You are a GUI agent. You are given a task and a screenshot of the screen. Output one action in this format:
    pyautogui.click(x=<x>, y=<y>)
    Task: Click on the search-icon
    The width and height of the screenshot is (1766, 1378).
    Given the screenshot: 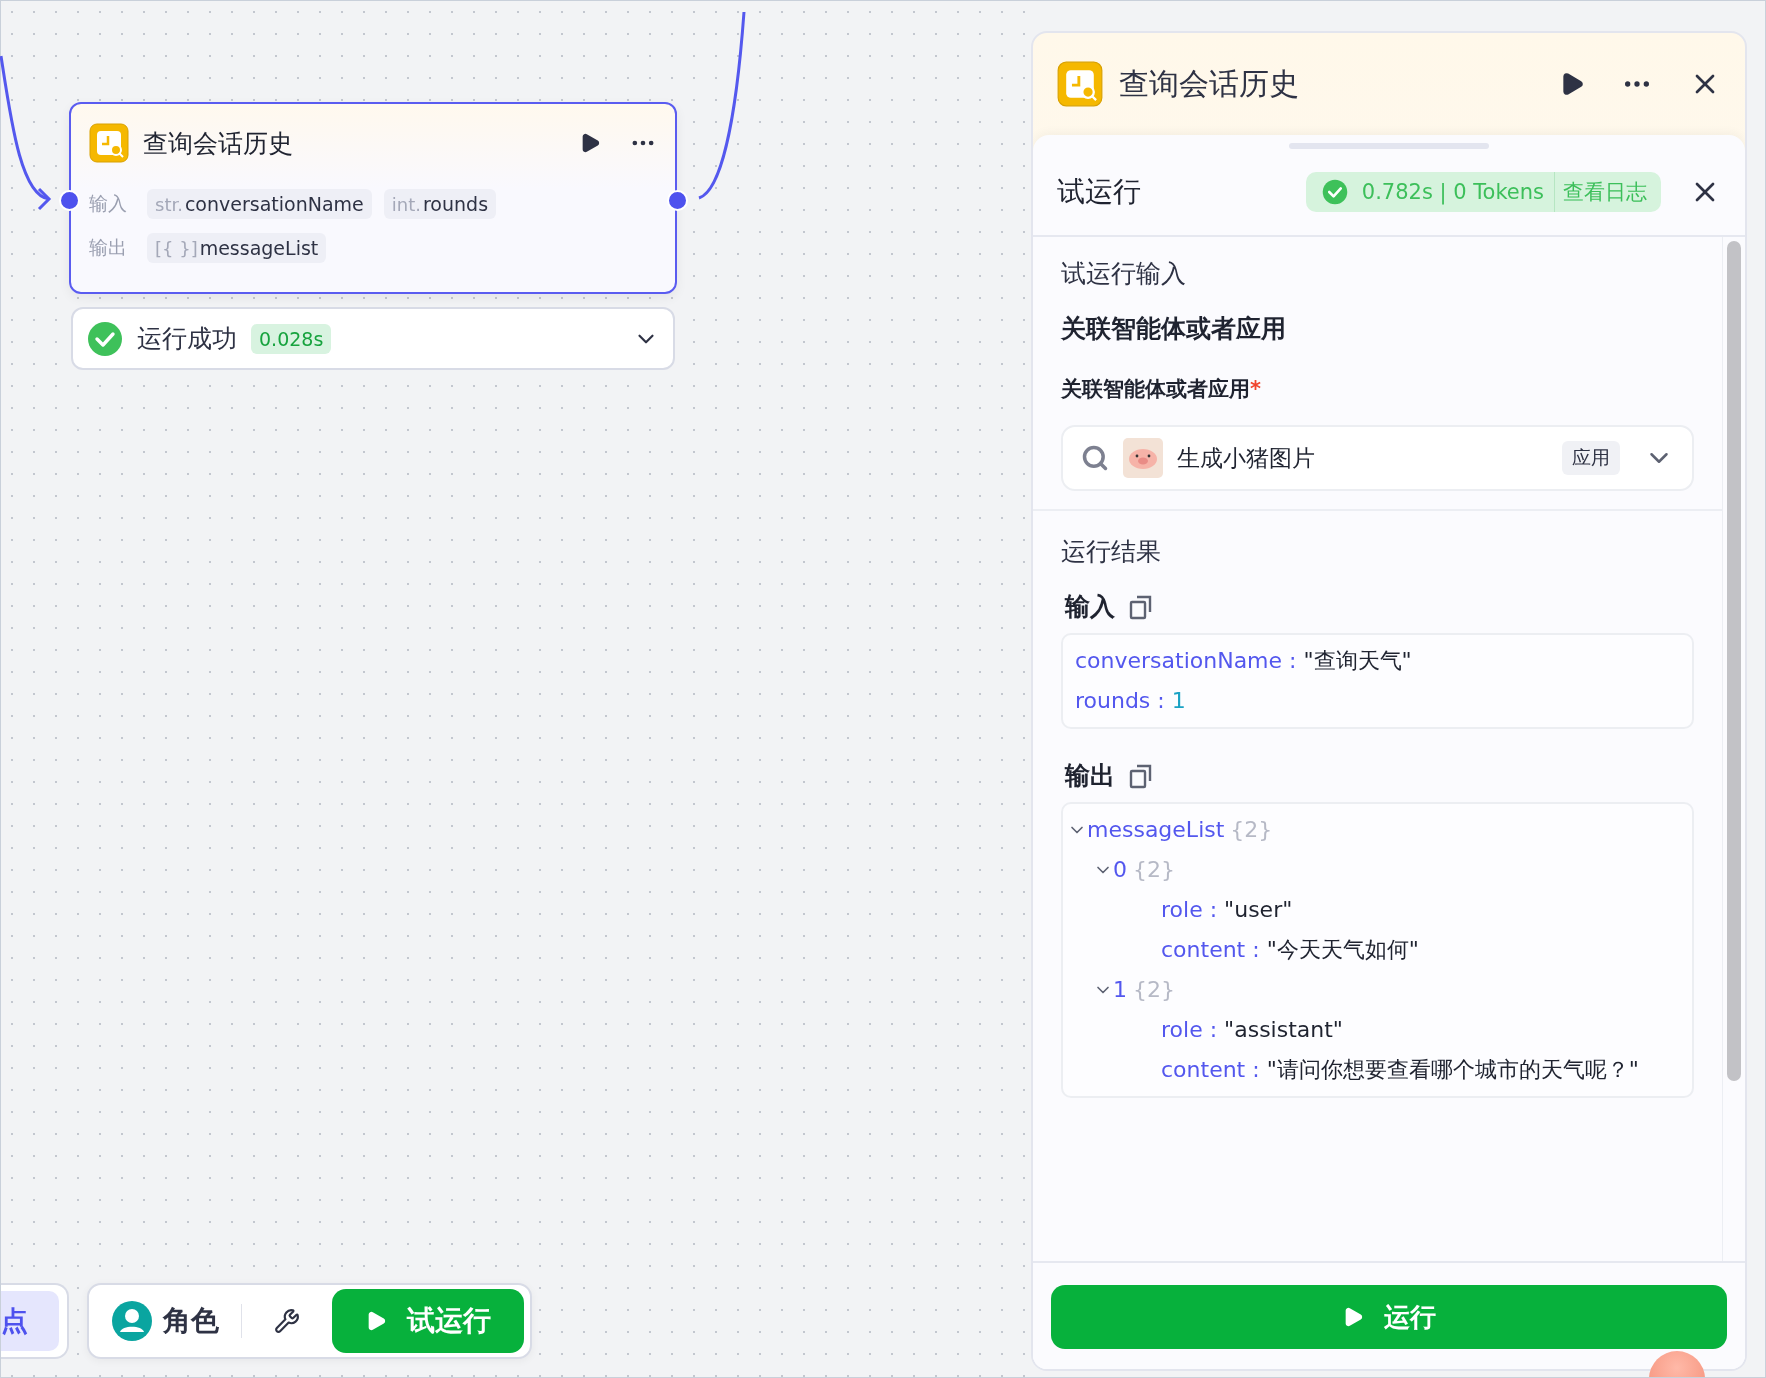 What is the action you would take?
    pyautogui.click(x=1095, y=458)
    